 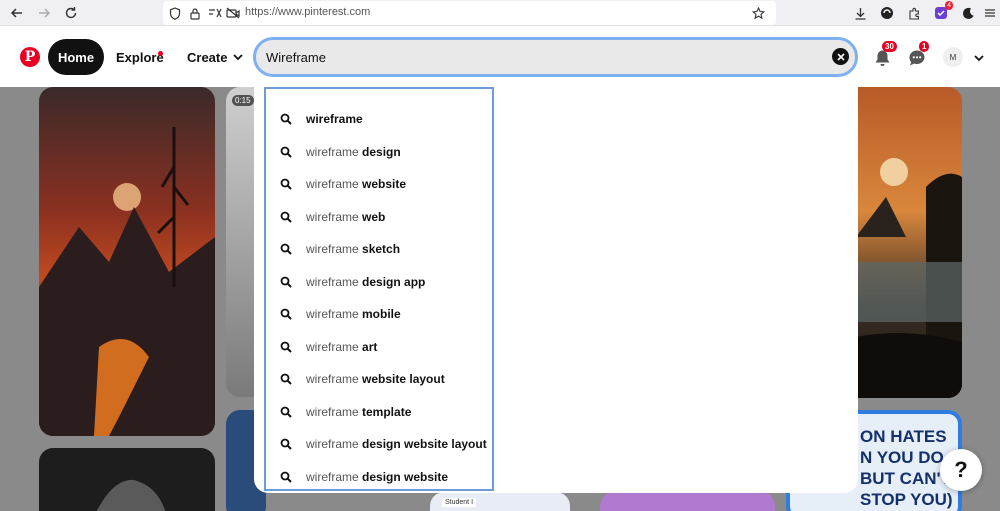 What do you see at coordinates (889, 46) in the screenshot?
I see `notifications-count-badge: 30` at bounding box center [889, 46].